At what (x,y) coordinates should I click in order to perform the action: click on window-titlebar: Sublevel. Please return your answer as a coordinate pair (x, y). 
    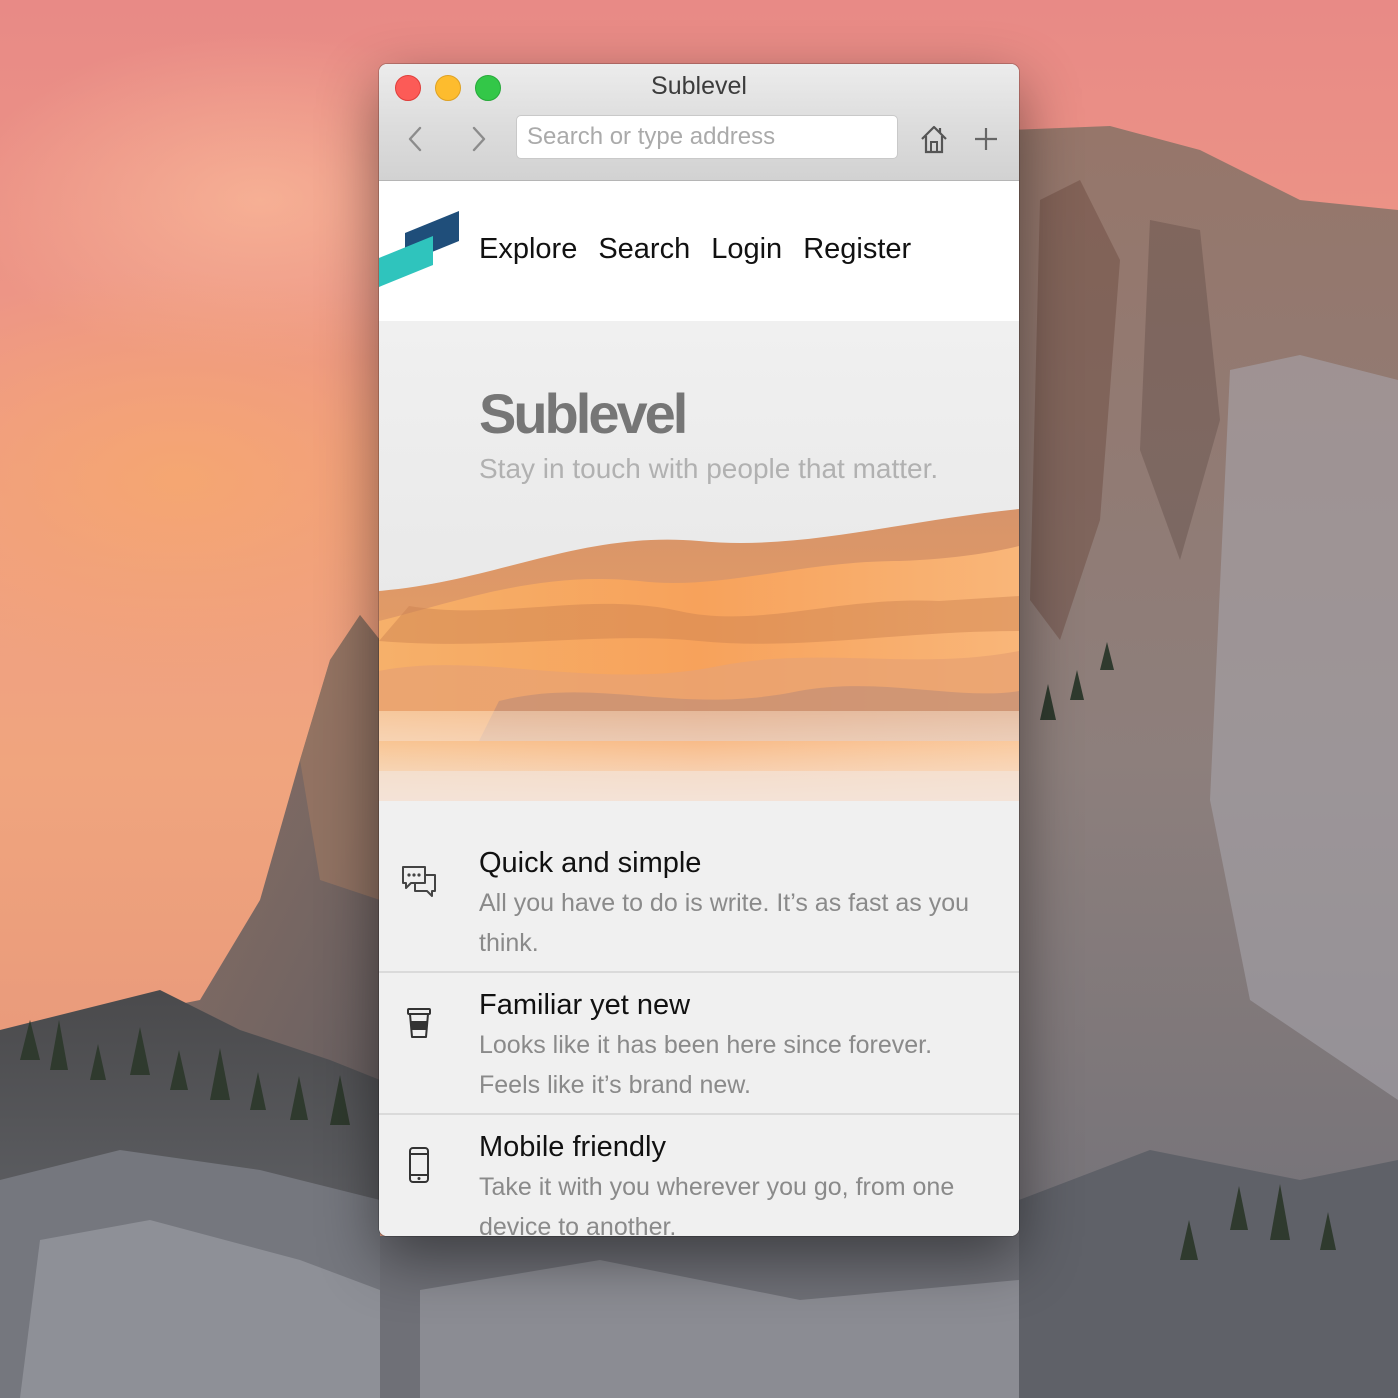
    Looking at the image, I should click on (699, 122).